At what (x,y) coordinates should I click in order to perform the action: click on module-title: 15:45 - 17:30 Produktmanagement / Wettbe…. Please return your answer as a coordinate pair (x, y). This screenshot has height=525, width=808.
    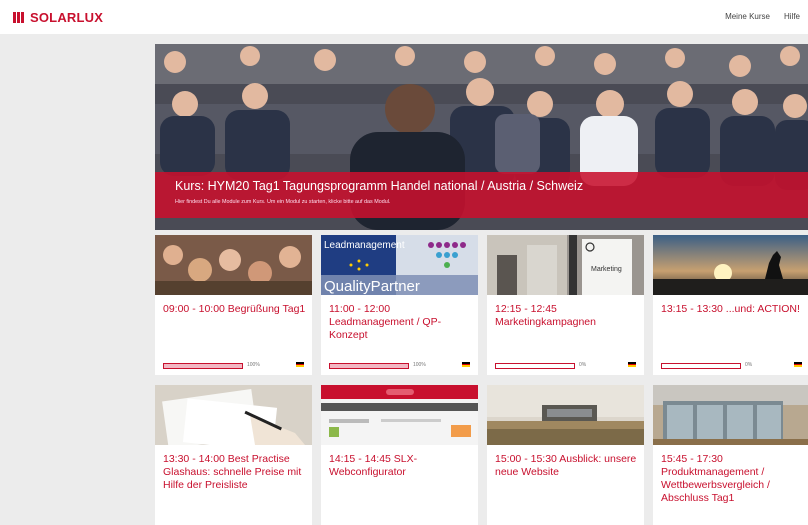
    Looking at the image, I should click on (715, 478).